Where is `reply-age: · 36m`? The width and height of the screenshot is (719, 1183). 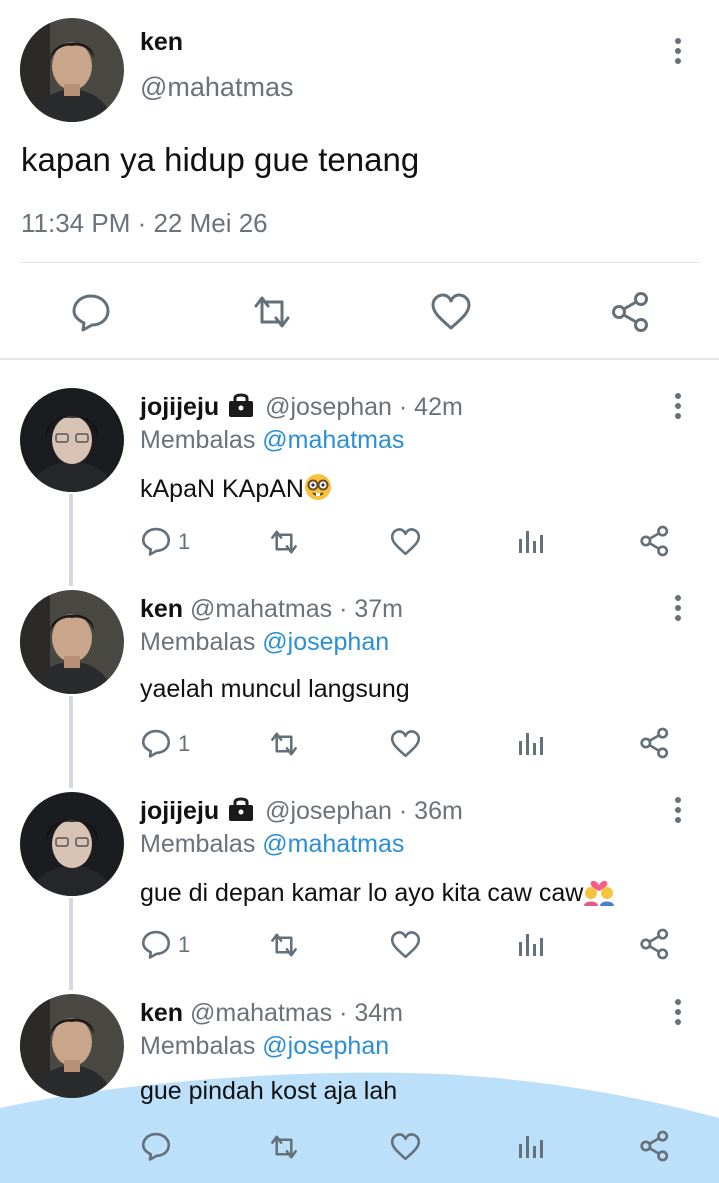 reply-age: · 36m is located at coordinates (430, 811).